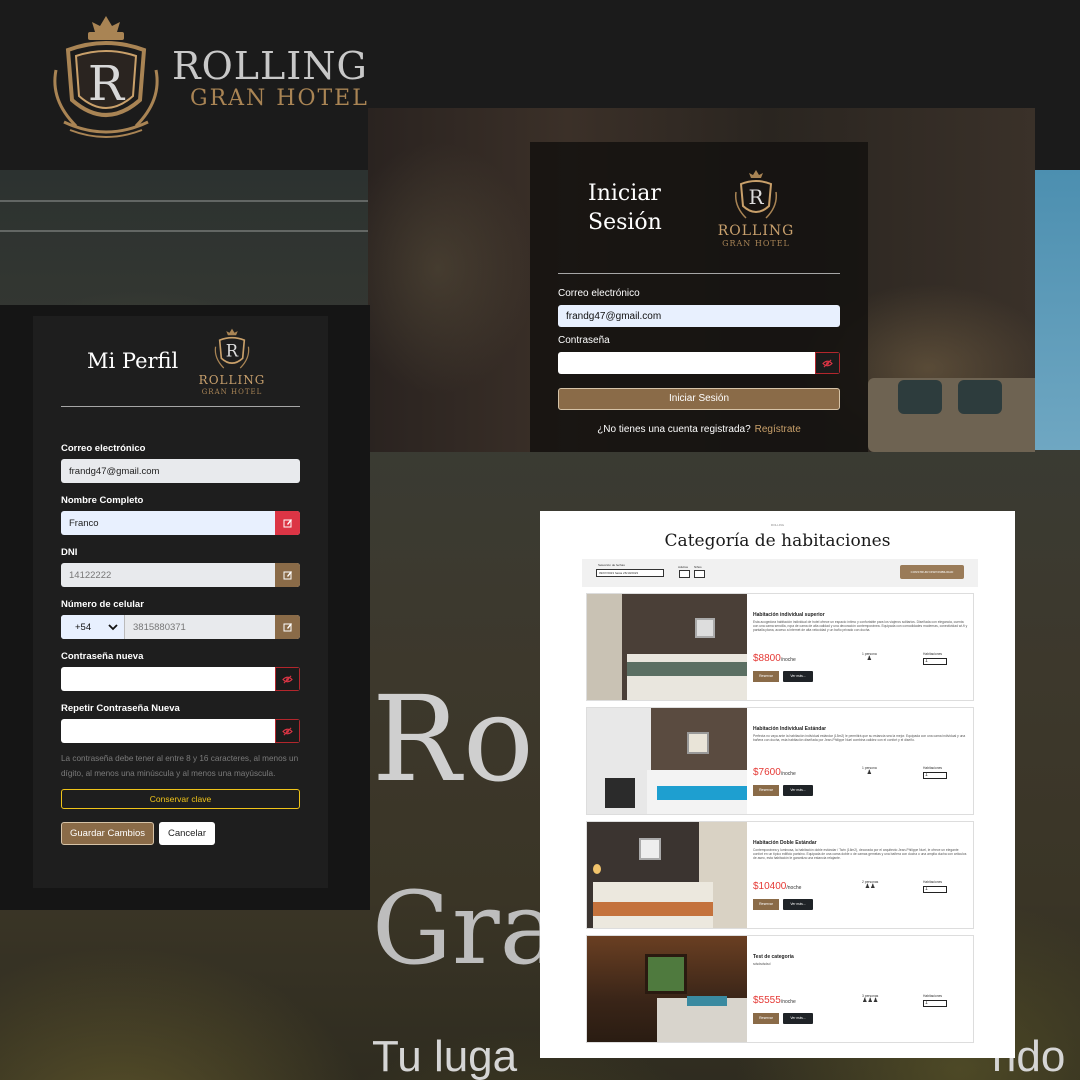 The image size is (1080, 1080). What do you see at coordinates (870, 1001) in the screenshot?
I see `person-icon: ♟♟♟` at bounding box center [870, 1001].